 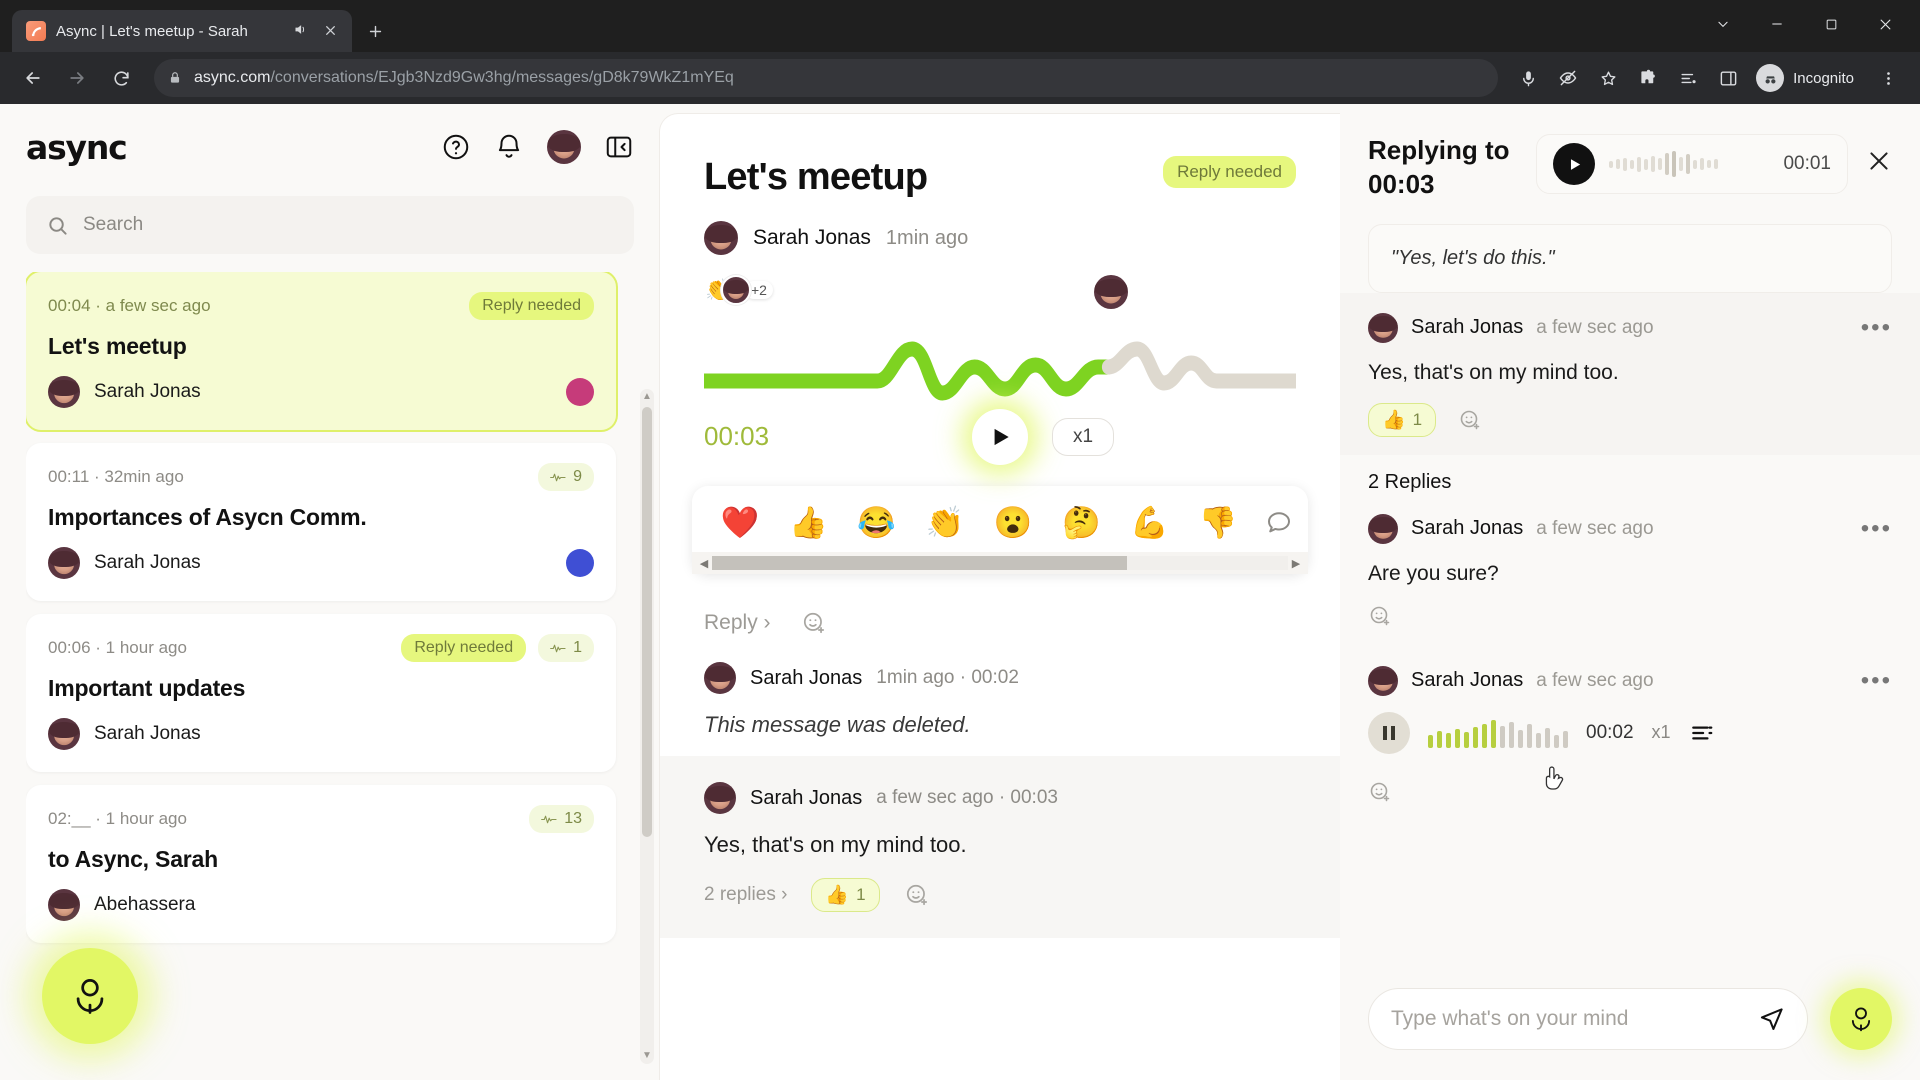 I want to click on conversation-title: Importances of Asycn Comm., so click(x=207, y=517).